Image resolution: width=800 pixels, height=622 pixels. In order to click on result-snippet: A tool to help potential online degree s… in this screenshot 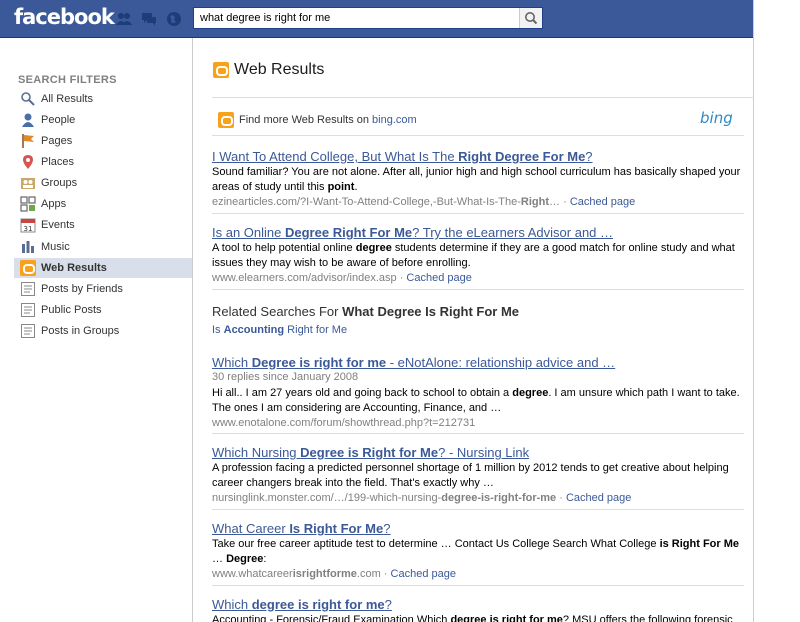, I will do `click(478, 256)`.